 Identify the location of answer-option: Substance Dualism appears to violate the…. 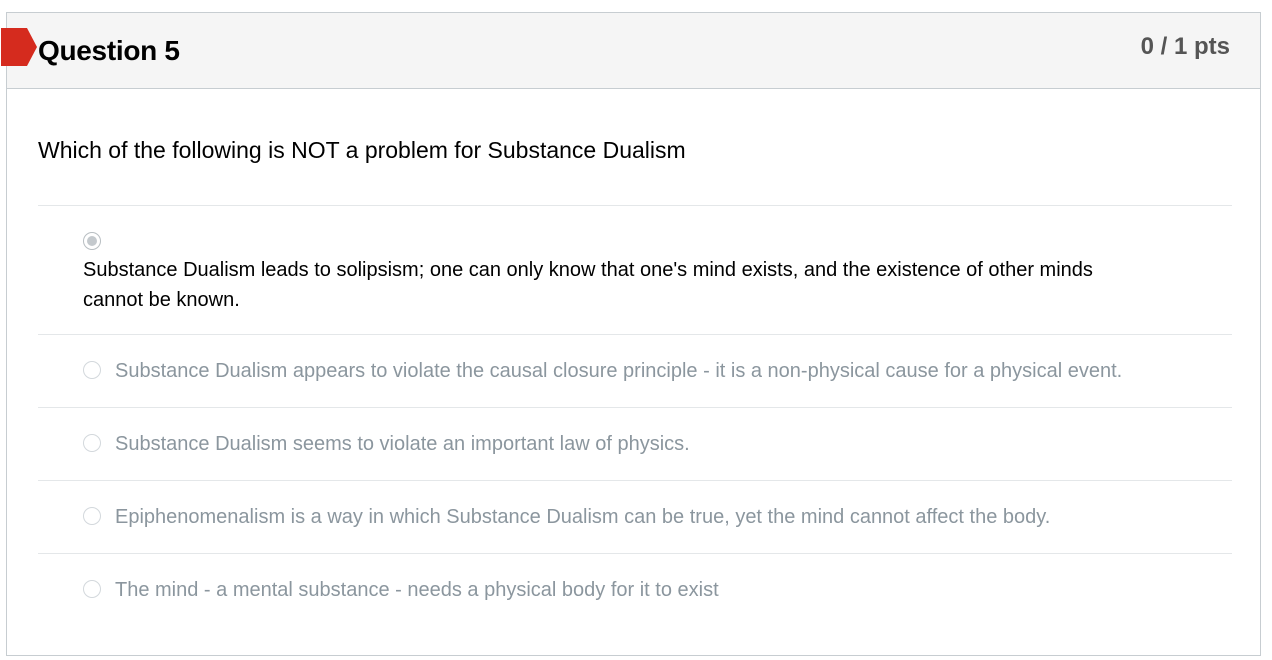
(635, 371).